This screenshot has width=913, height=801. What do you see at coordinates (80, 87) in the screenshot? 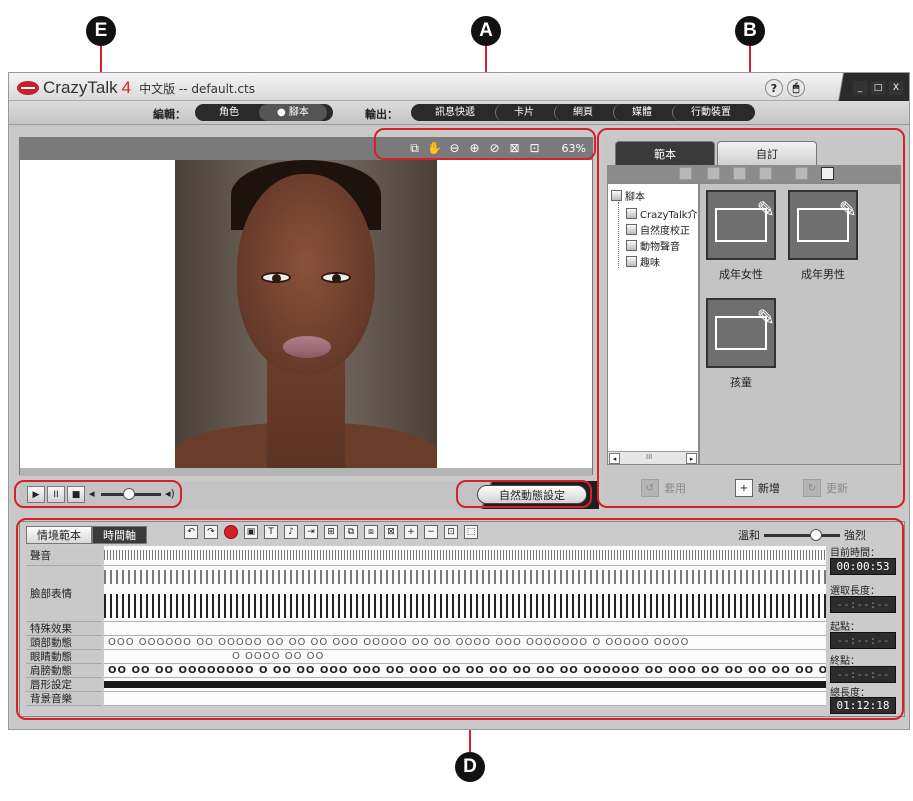
I see `logo-text: CrazyTalk` at bounding box center [80, 87].